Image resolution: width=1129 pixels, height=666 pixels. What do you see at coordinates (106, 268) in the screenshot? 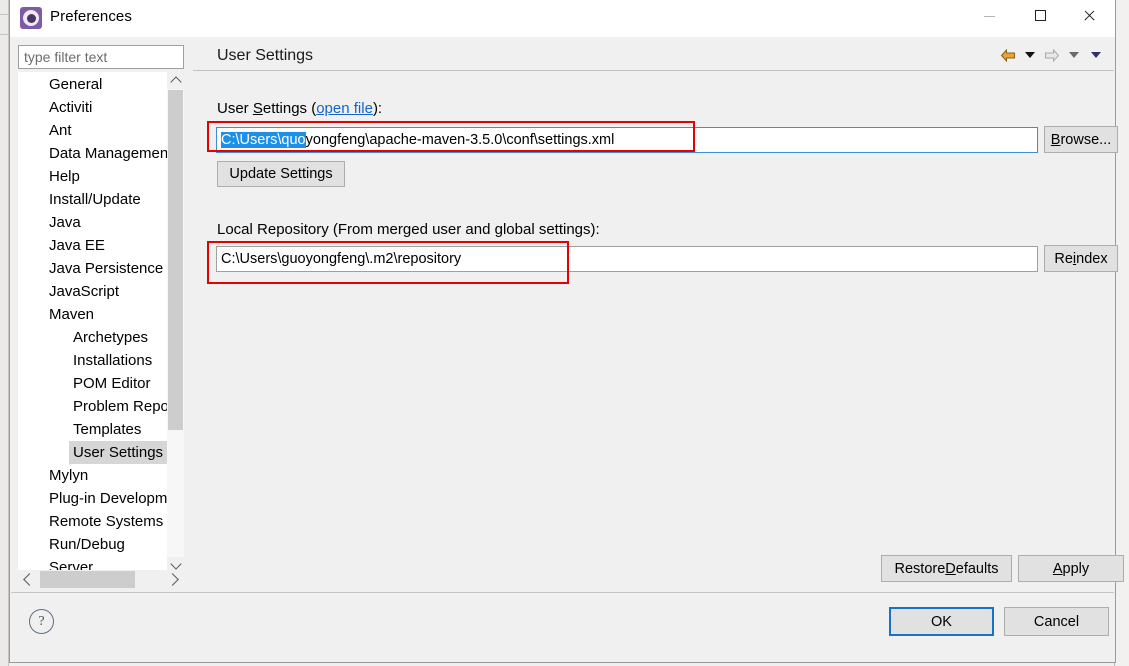
I see `sidebar-item-label: Java Persistence` at bounding box center [106, 268].